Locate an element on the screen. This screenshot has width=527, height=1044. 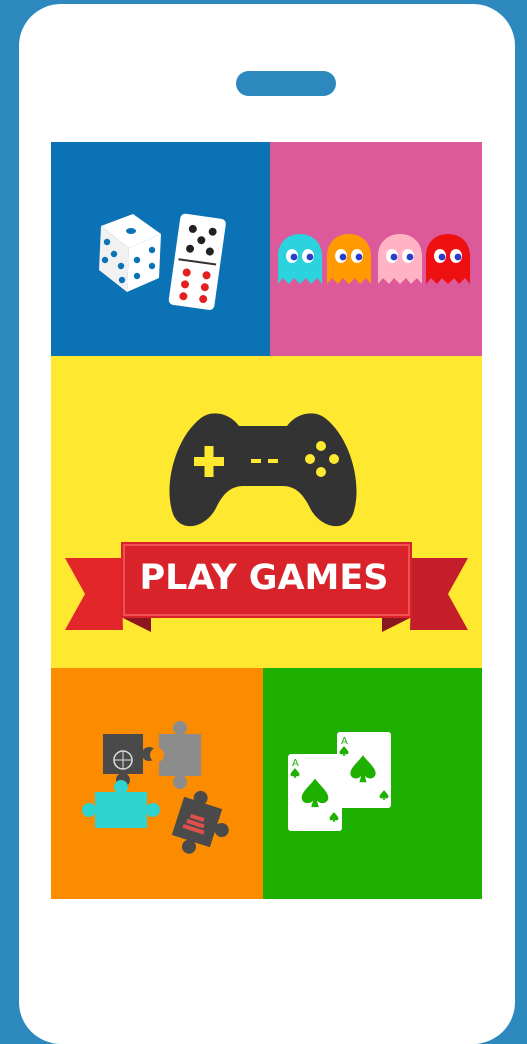
phone-speaker is located at coordinates (286, 83).